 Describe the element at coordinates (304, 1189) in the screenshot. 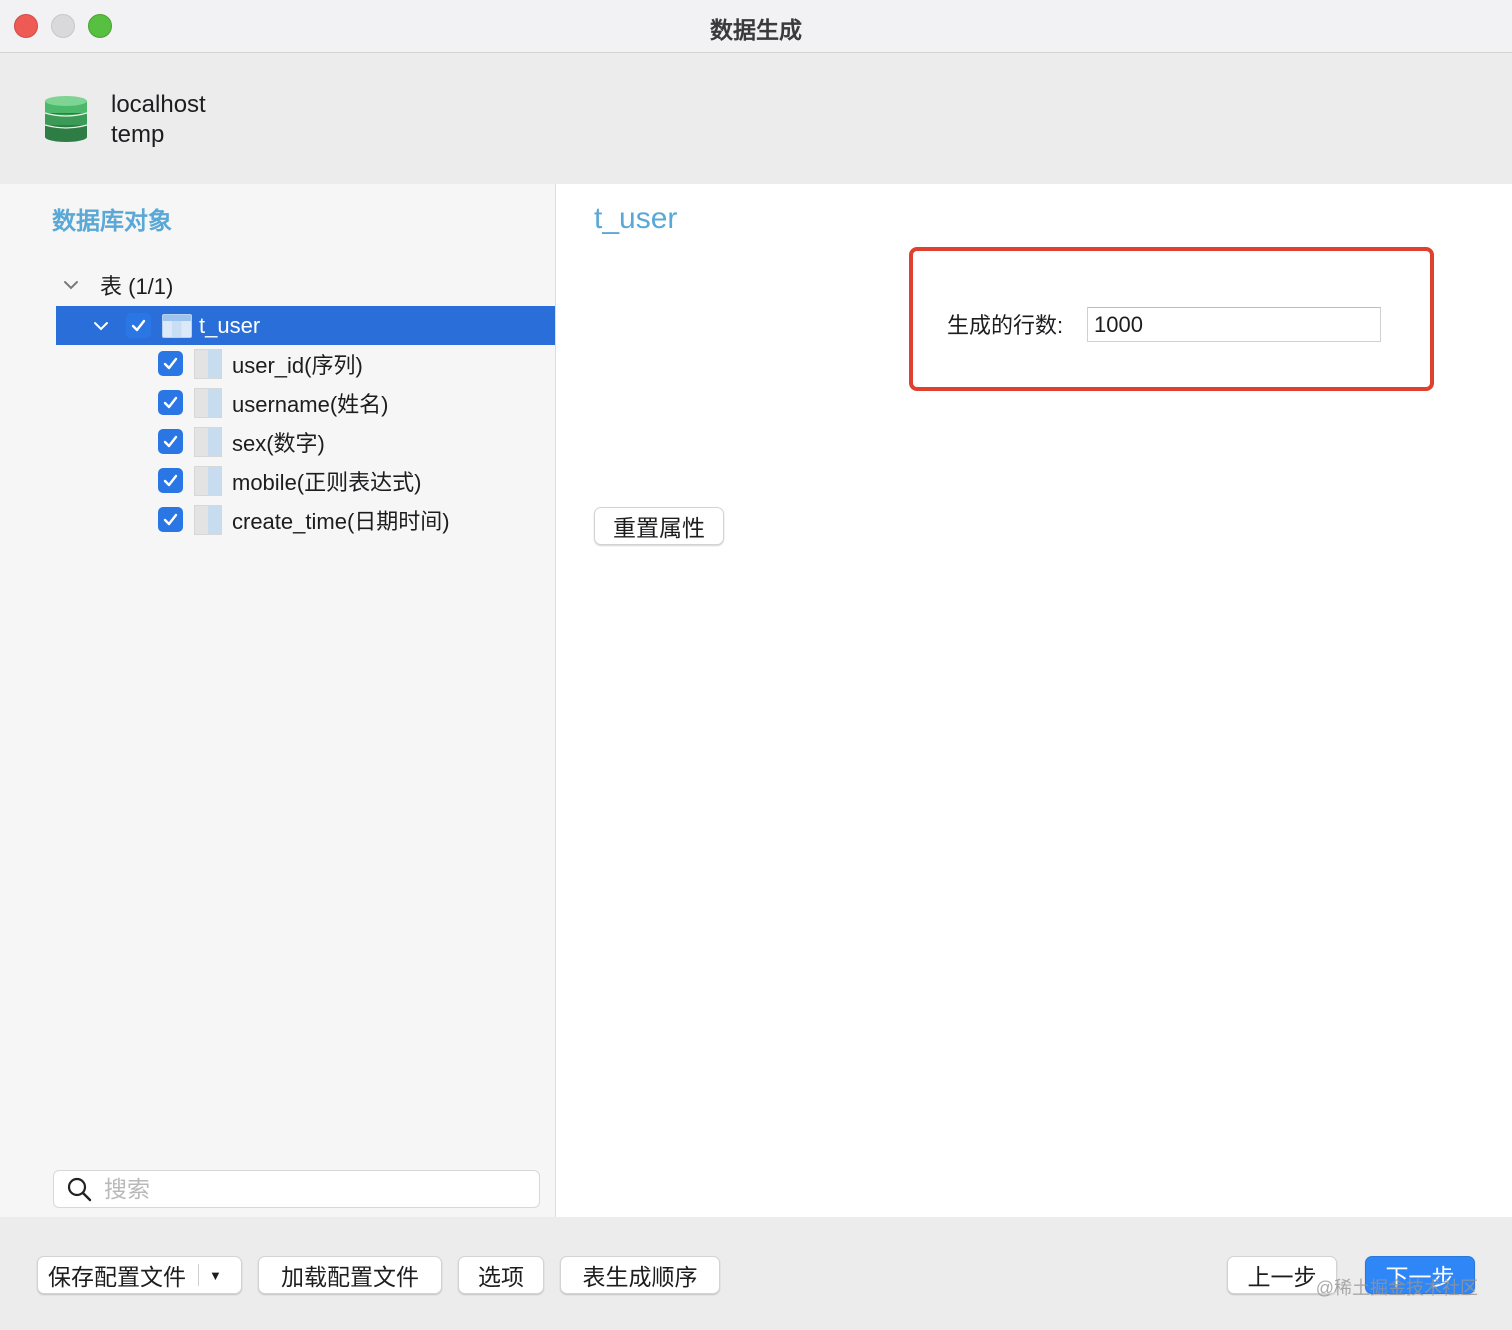

I see `search-input` at that location.